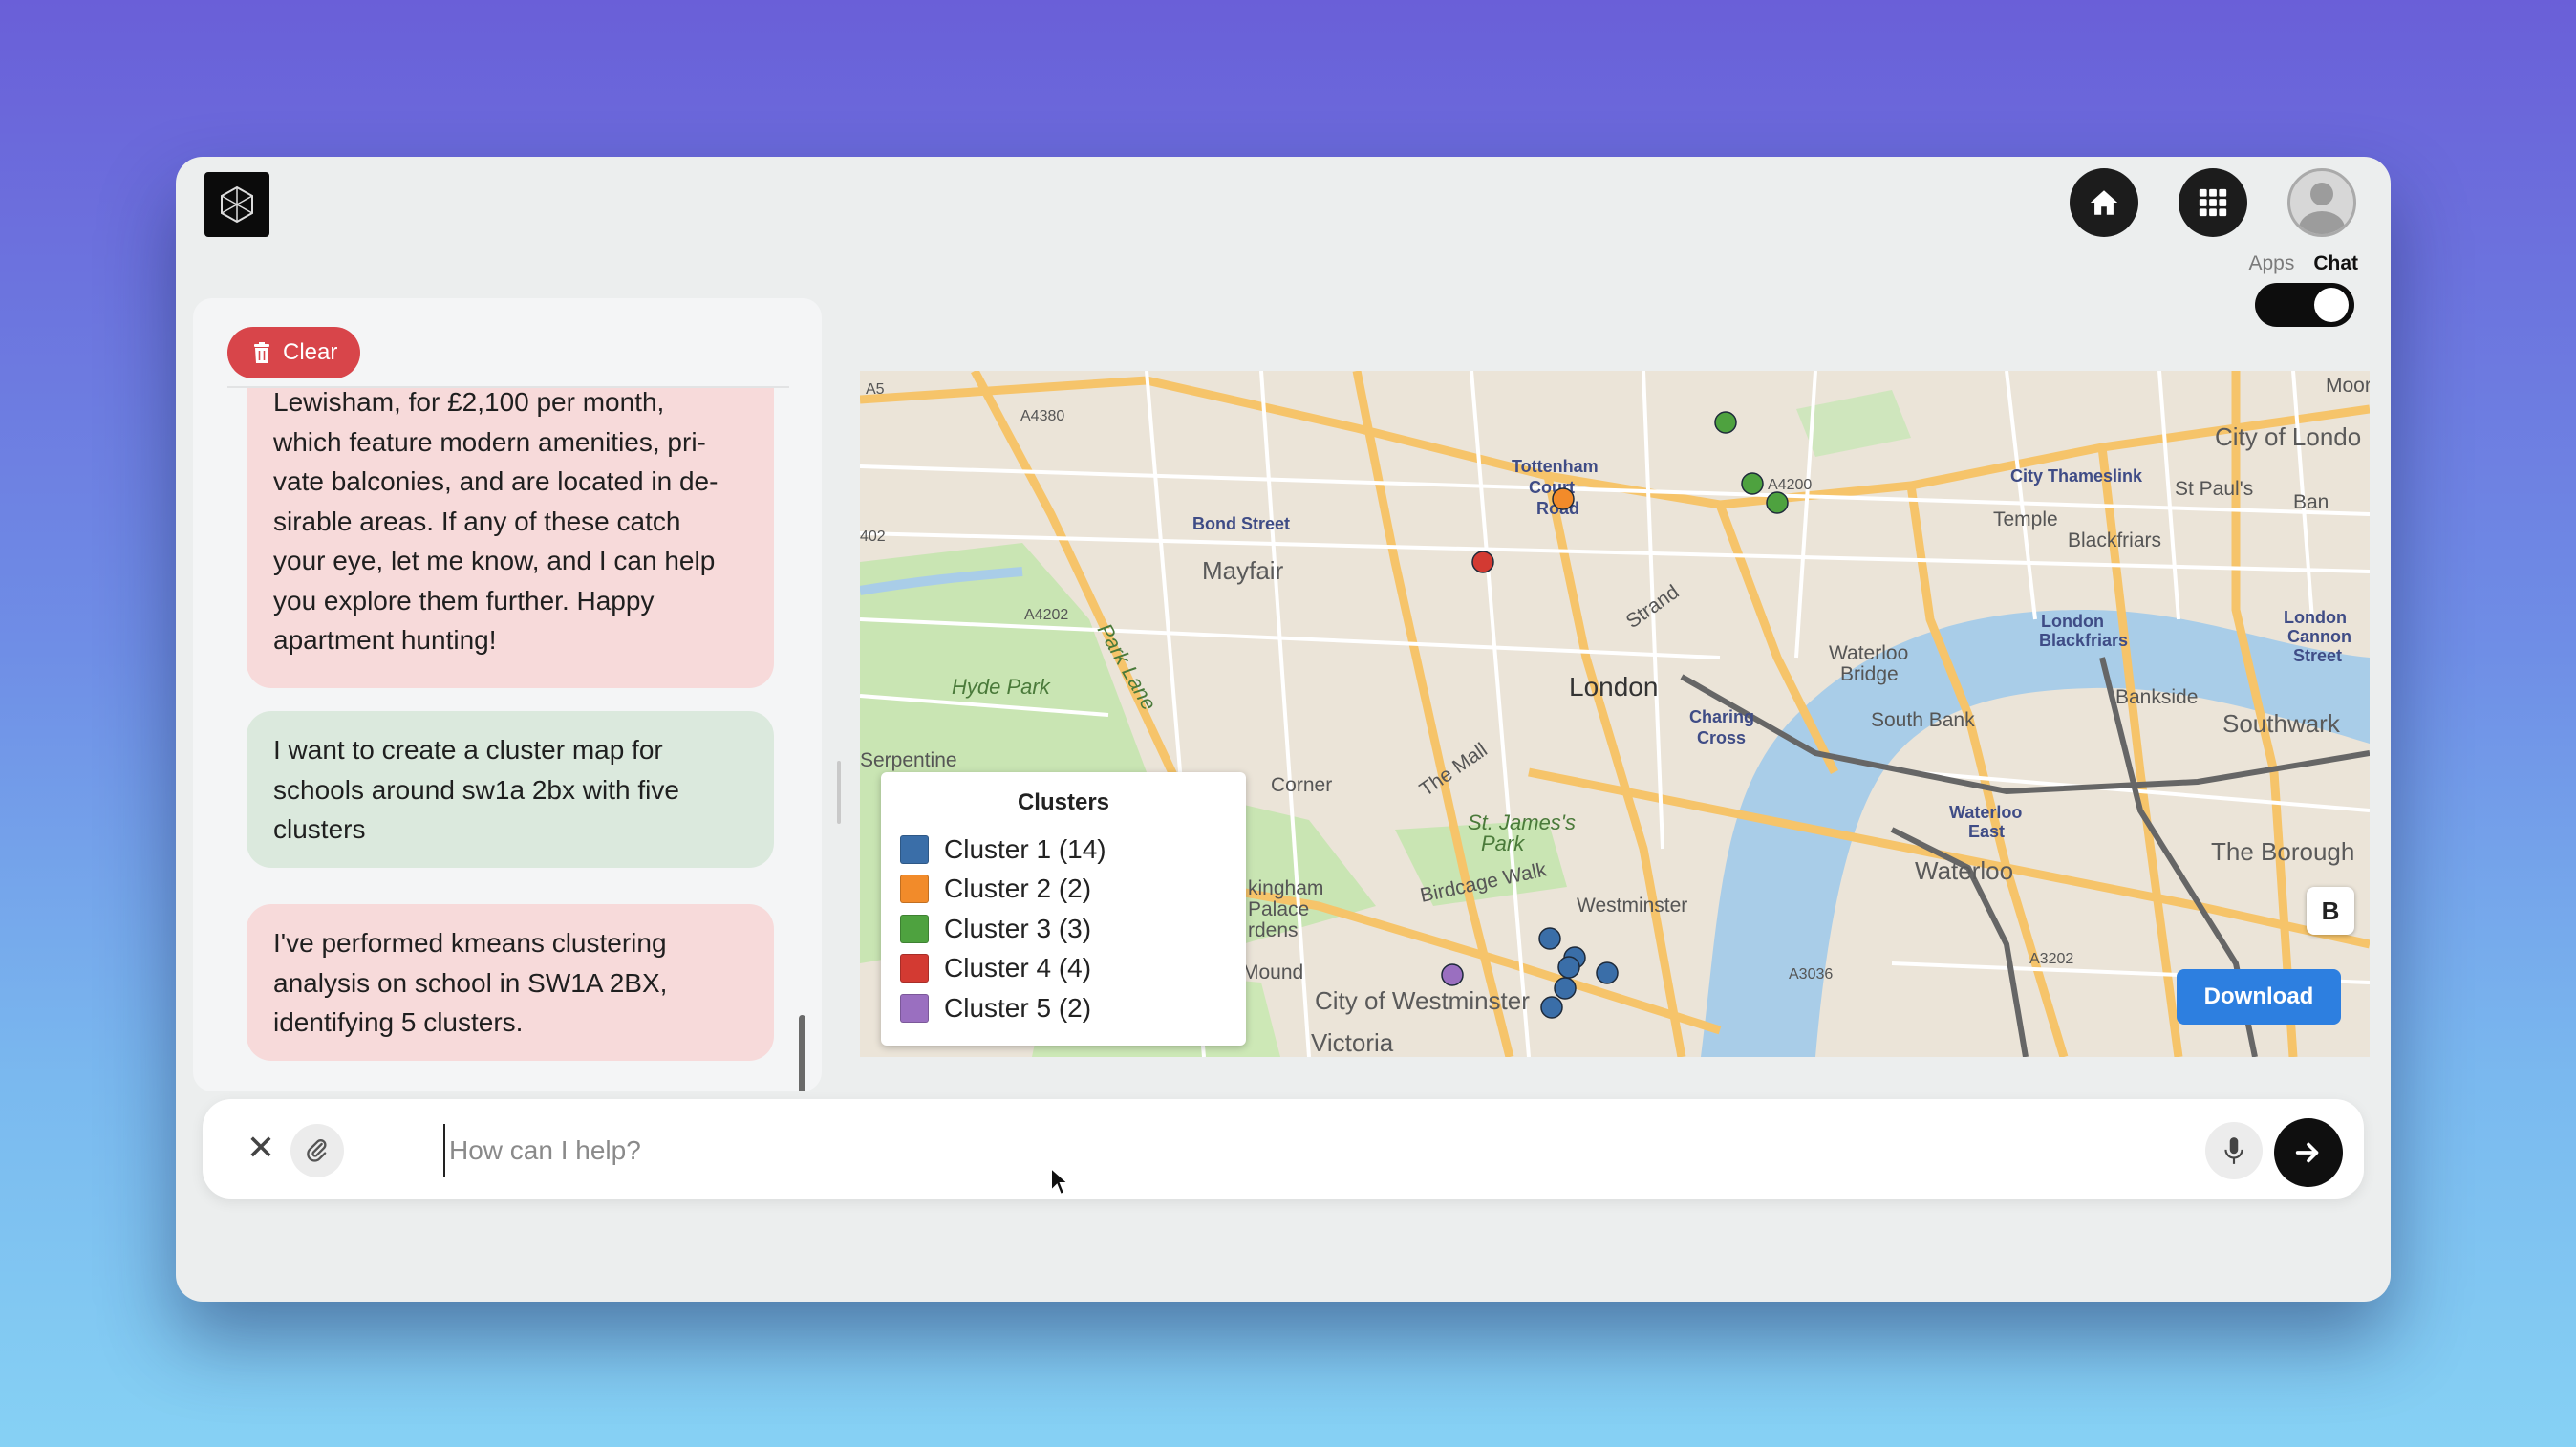 The image size is (2576, 1447). I want to click on message-line: you explore them further. Happy, so click(464, 600).